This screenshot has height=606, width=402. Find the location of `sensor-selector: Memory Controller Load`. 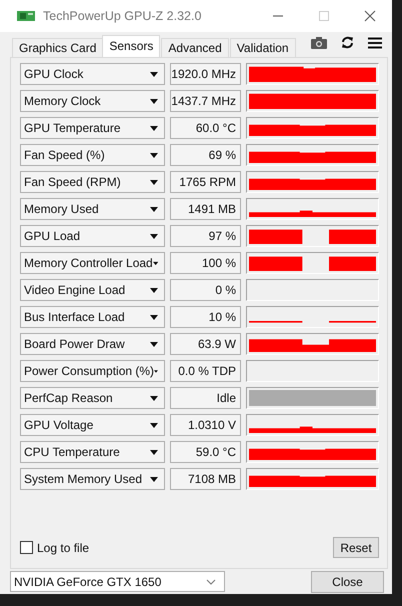

sensor-selector: Memory Controller Load is located at coordinates (92, 263).